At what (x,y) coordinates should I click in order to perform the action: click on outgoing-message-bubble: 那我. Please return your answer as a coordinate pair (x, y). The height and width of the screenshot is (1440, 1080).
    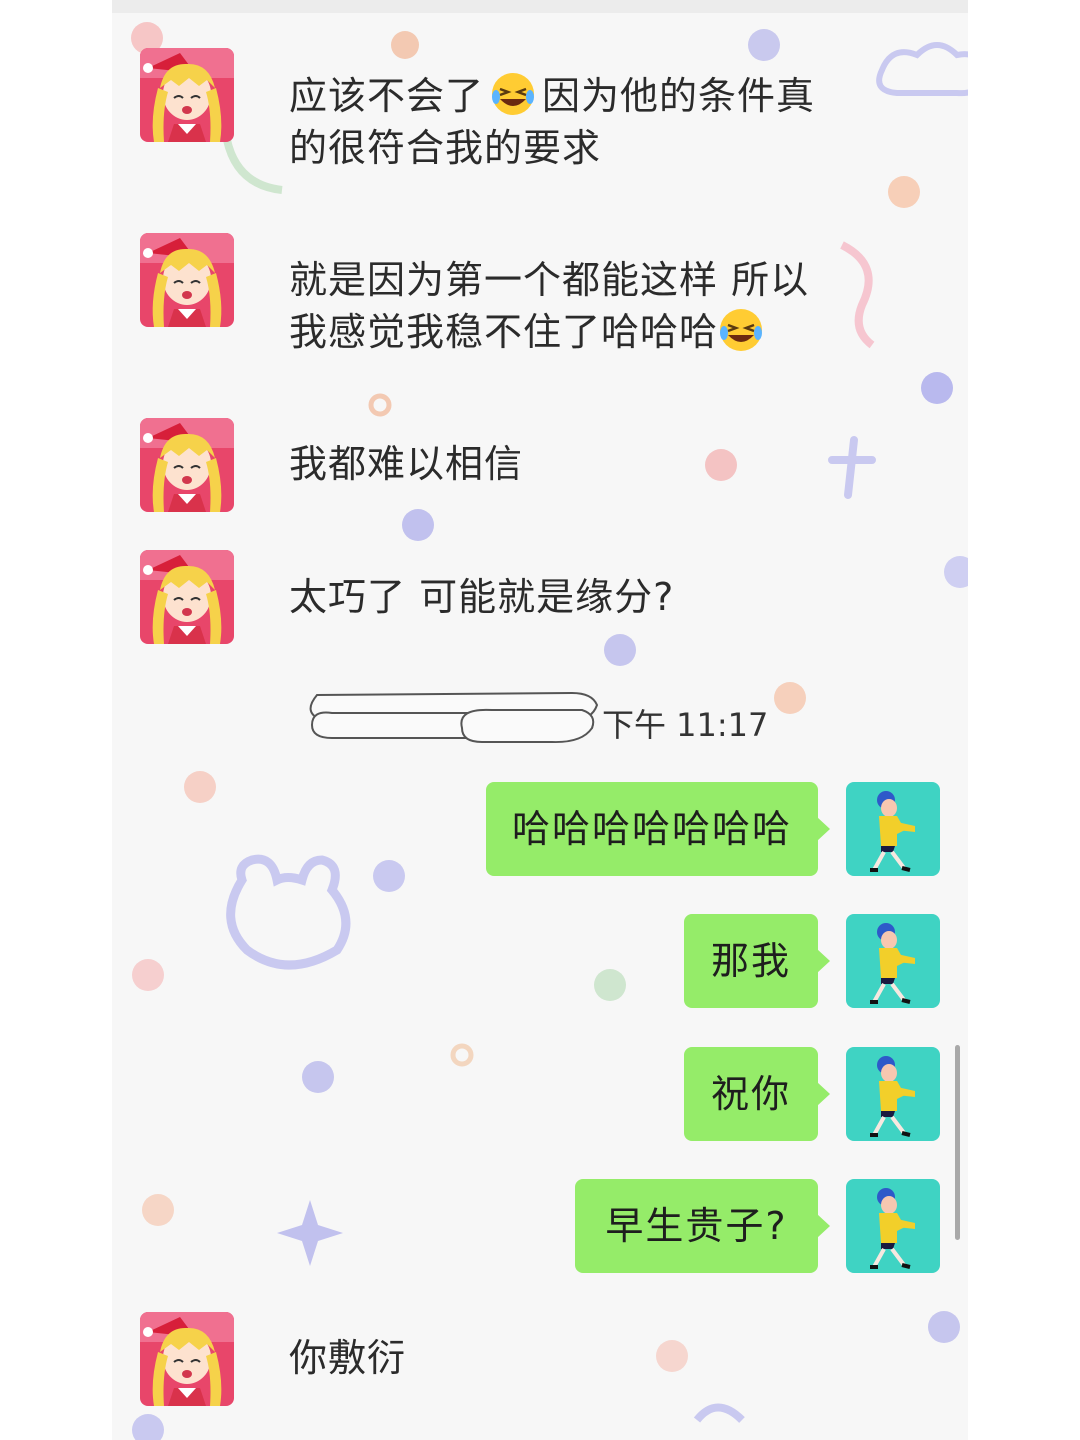
    Looking at the image, I should click on (757, 961).